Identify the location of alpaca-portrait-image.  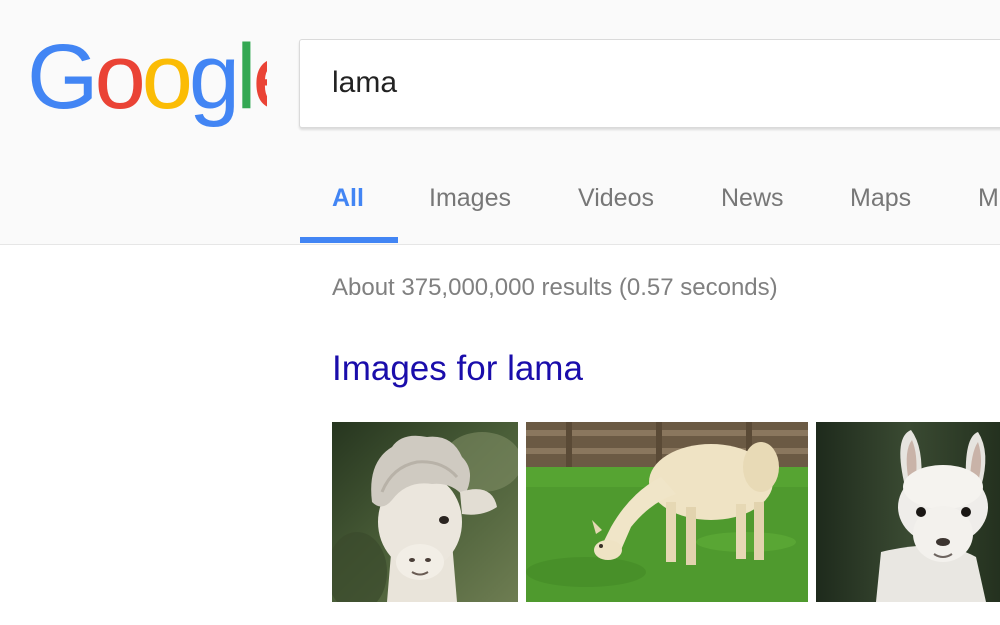
(425, 512).